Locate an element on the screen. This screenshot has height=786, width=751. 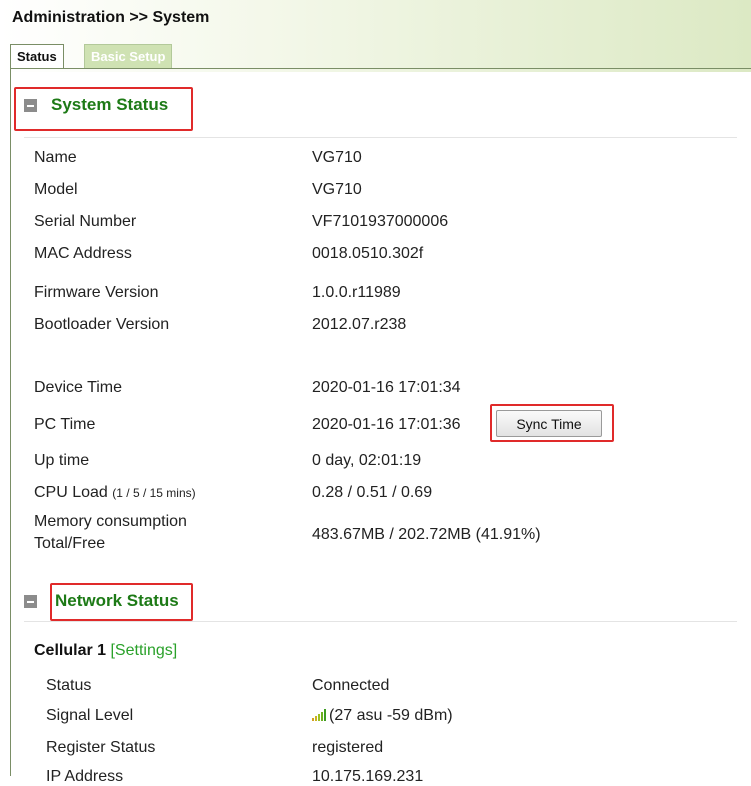
highlight-box-sync-time is located at coordinates (552, 423).